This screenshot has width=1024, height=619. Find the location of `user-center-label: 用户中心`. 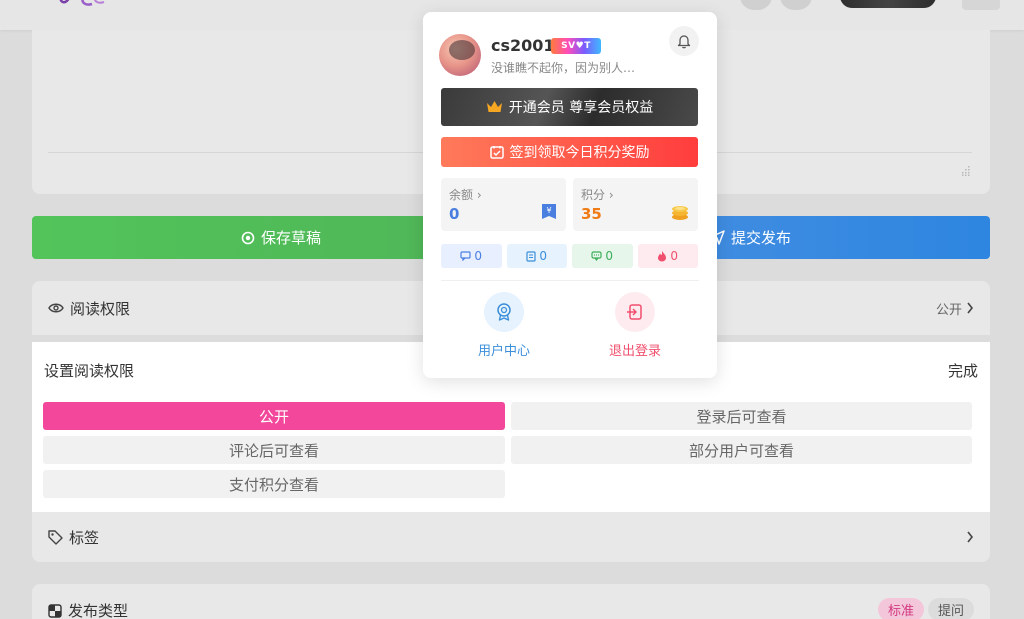

user-center-label: 用户中心 is located at coordinates (503, 351).